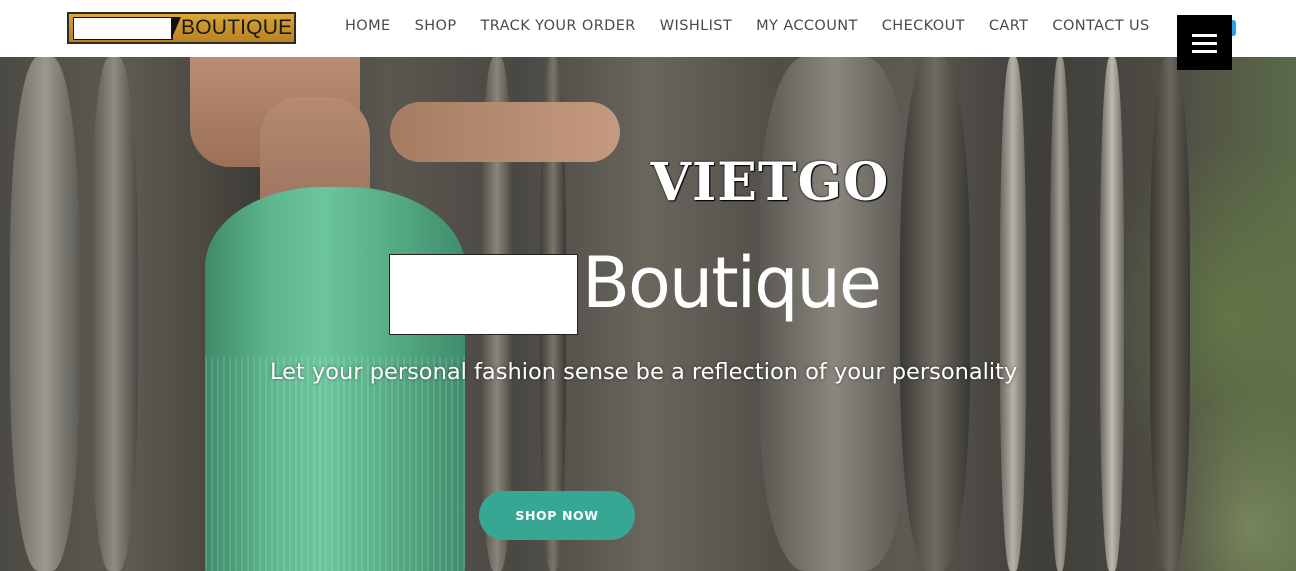  I want to click on site-logo: BOUTIQUE, so click(181, 28).